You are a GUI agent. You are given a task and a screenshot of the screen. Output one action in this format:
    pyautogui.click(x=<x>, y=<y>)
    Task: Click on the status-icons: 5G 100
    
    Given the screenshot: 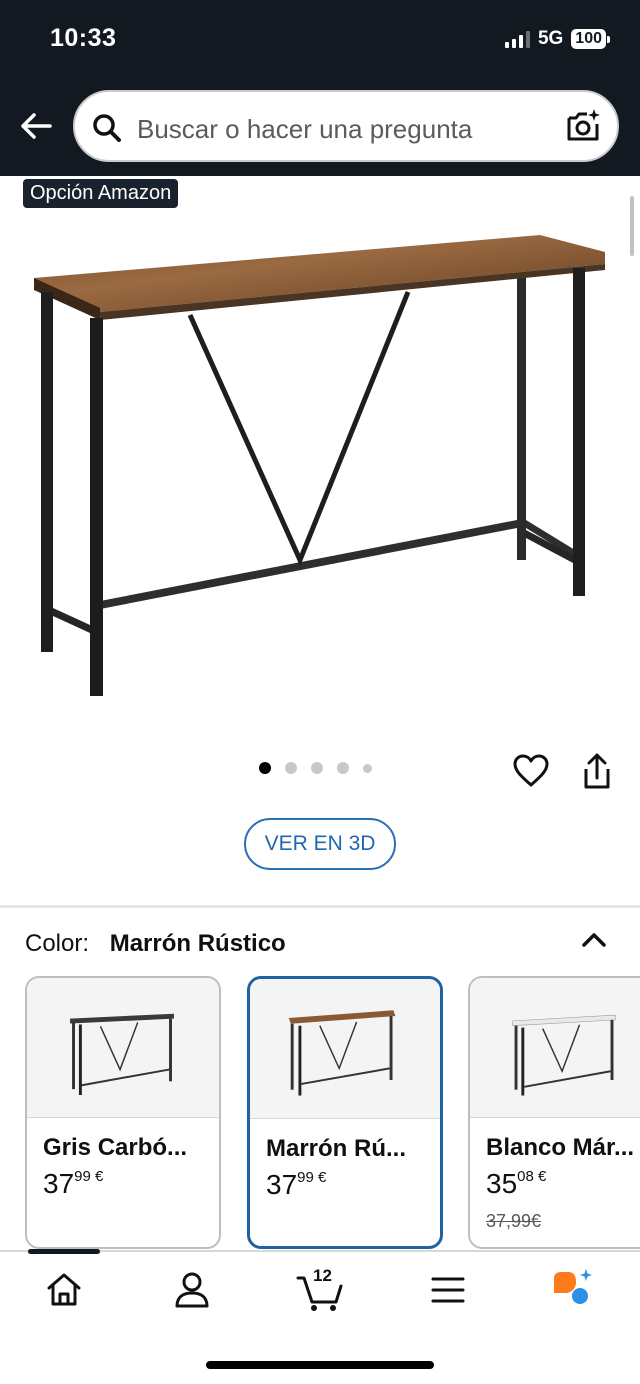 What is the action you would take?
    pyautogui.click(x=557, y=39)
    